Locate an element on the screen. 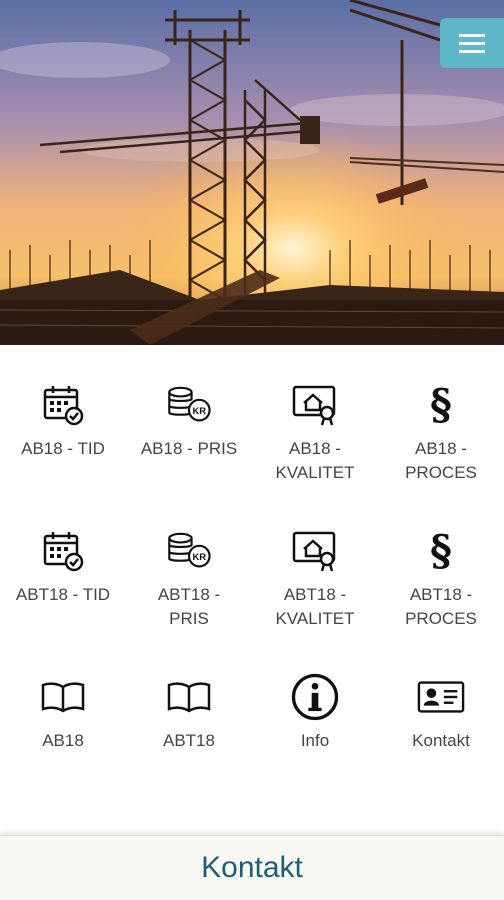  tile-label: ABT18 - PRIS is located at coordinates (189, 606).